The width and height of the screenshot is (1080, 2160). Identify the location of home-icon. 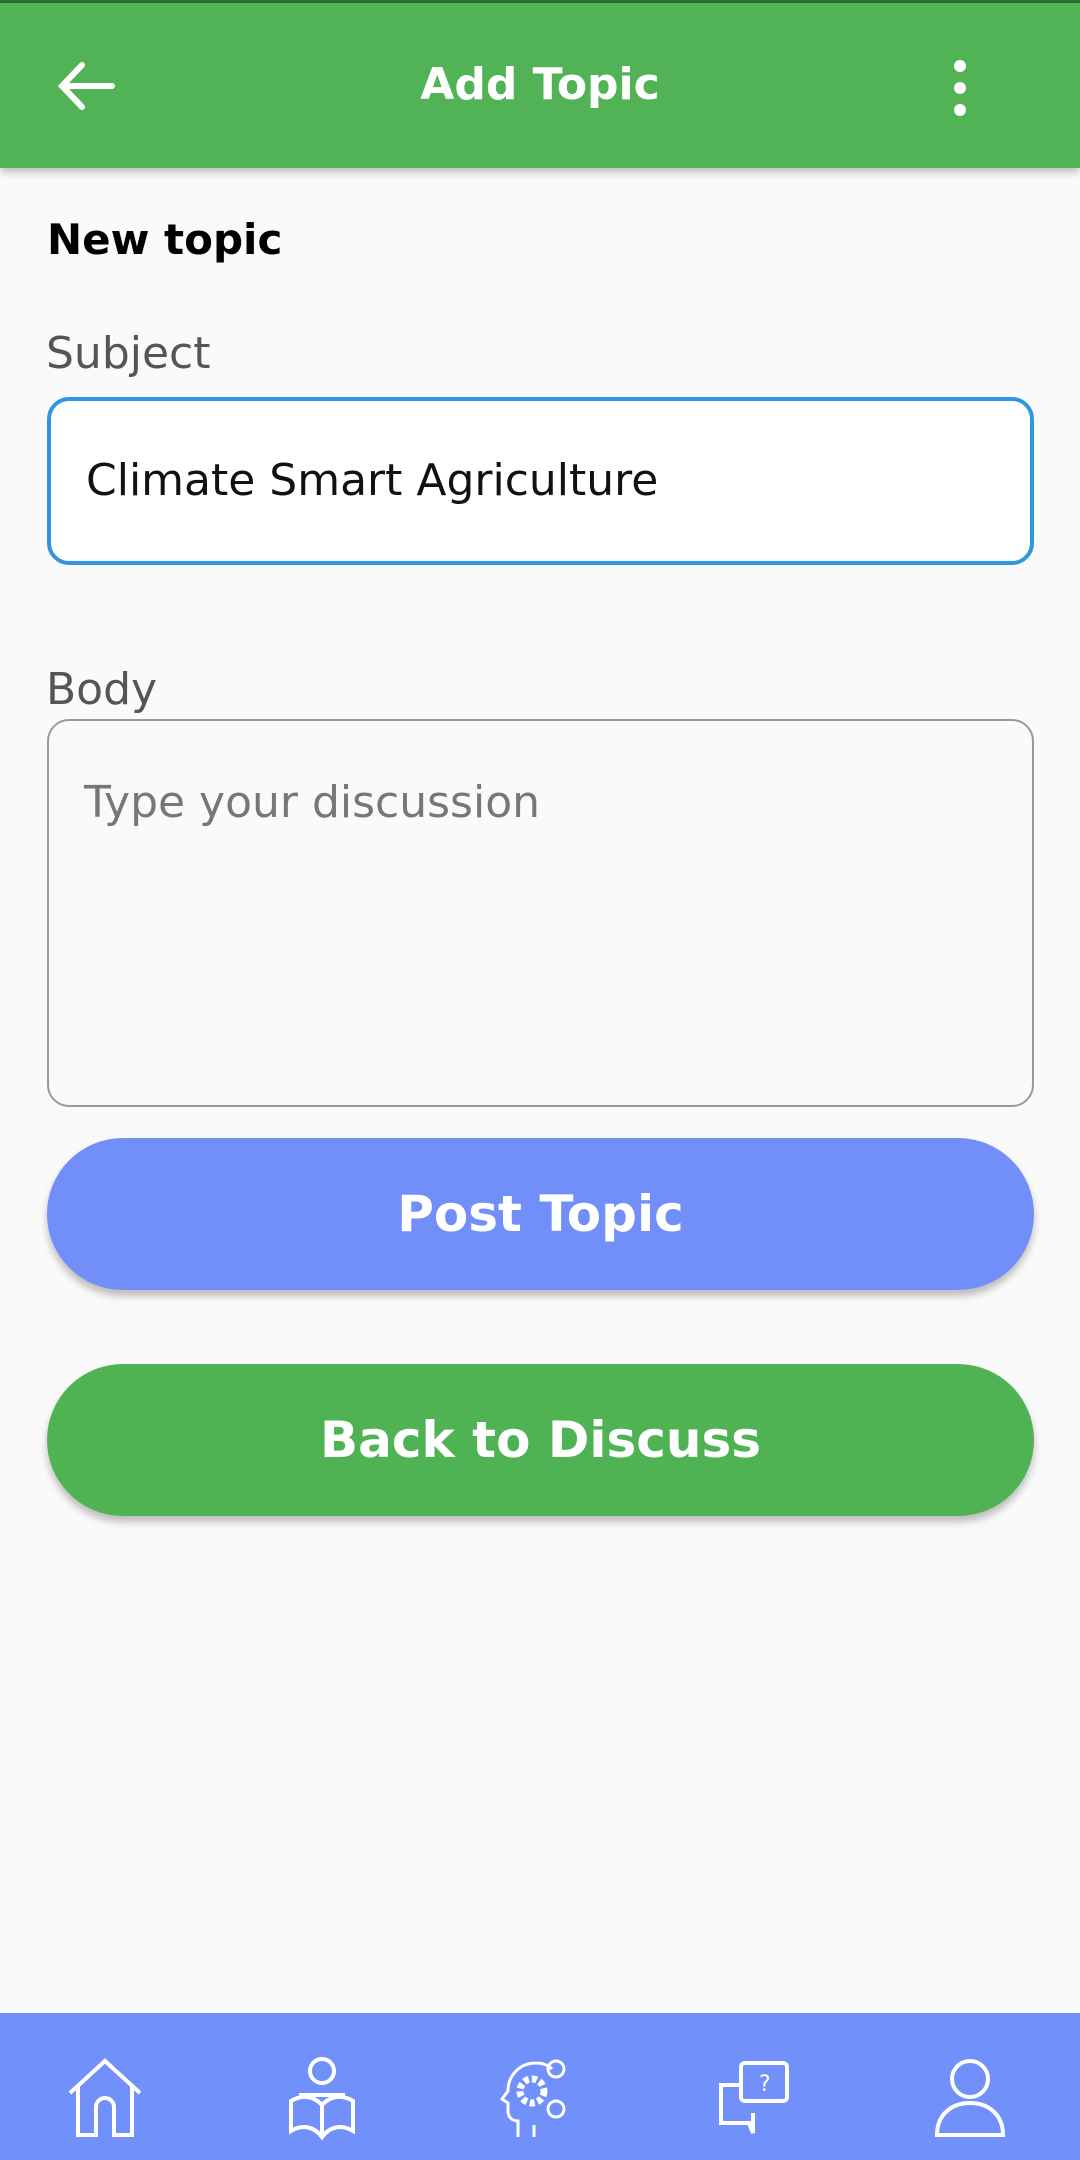
(105, 2098).